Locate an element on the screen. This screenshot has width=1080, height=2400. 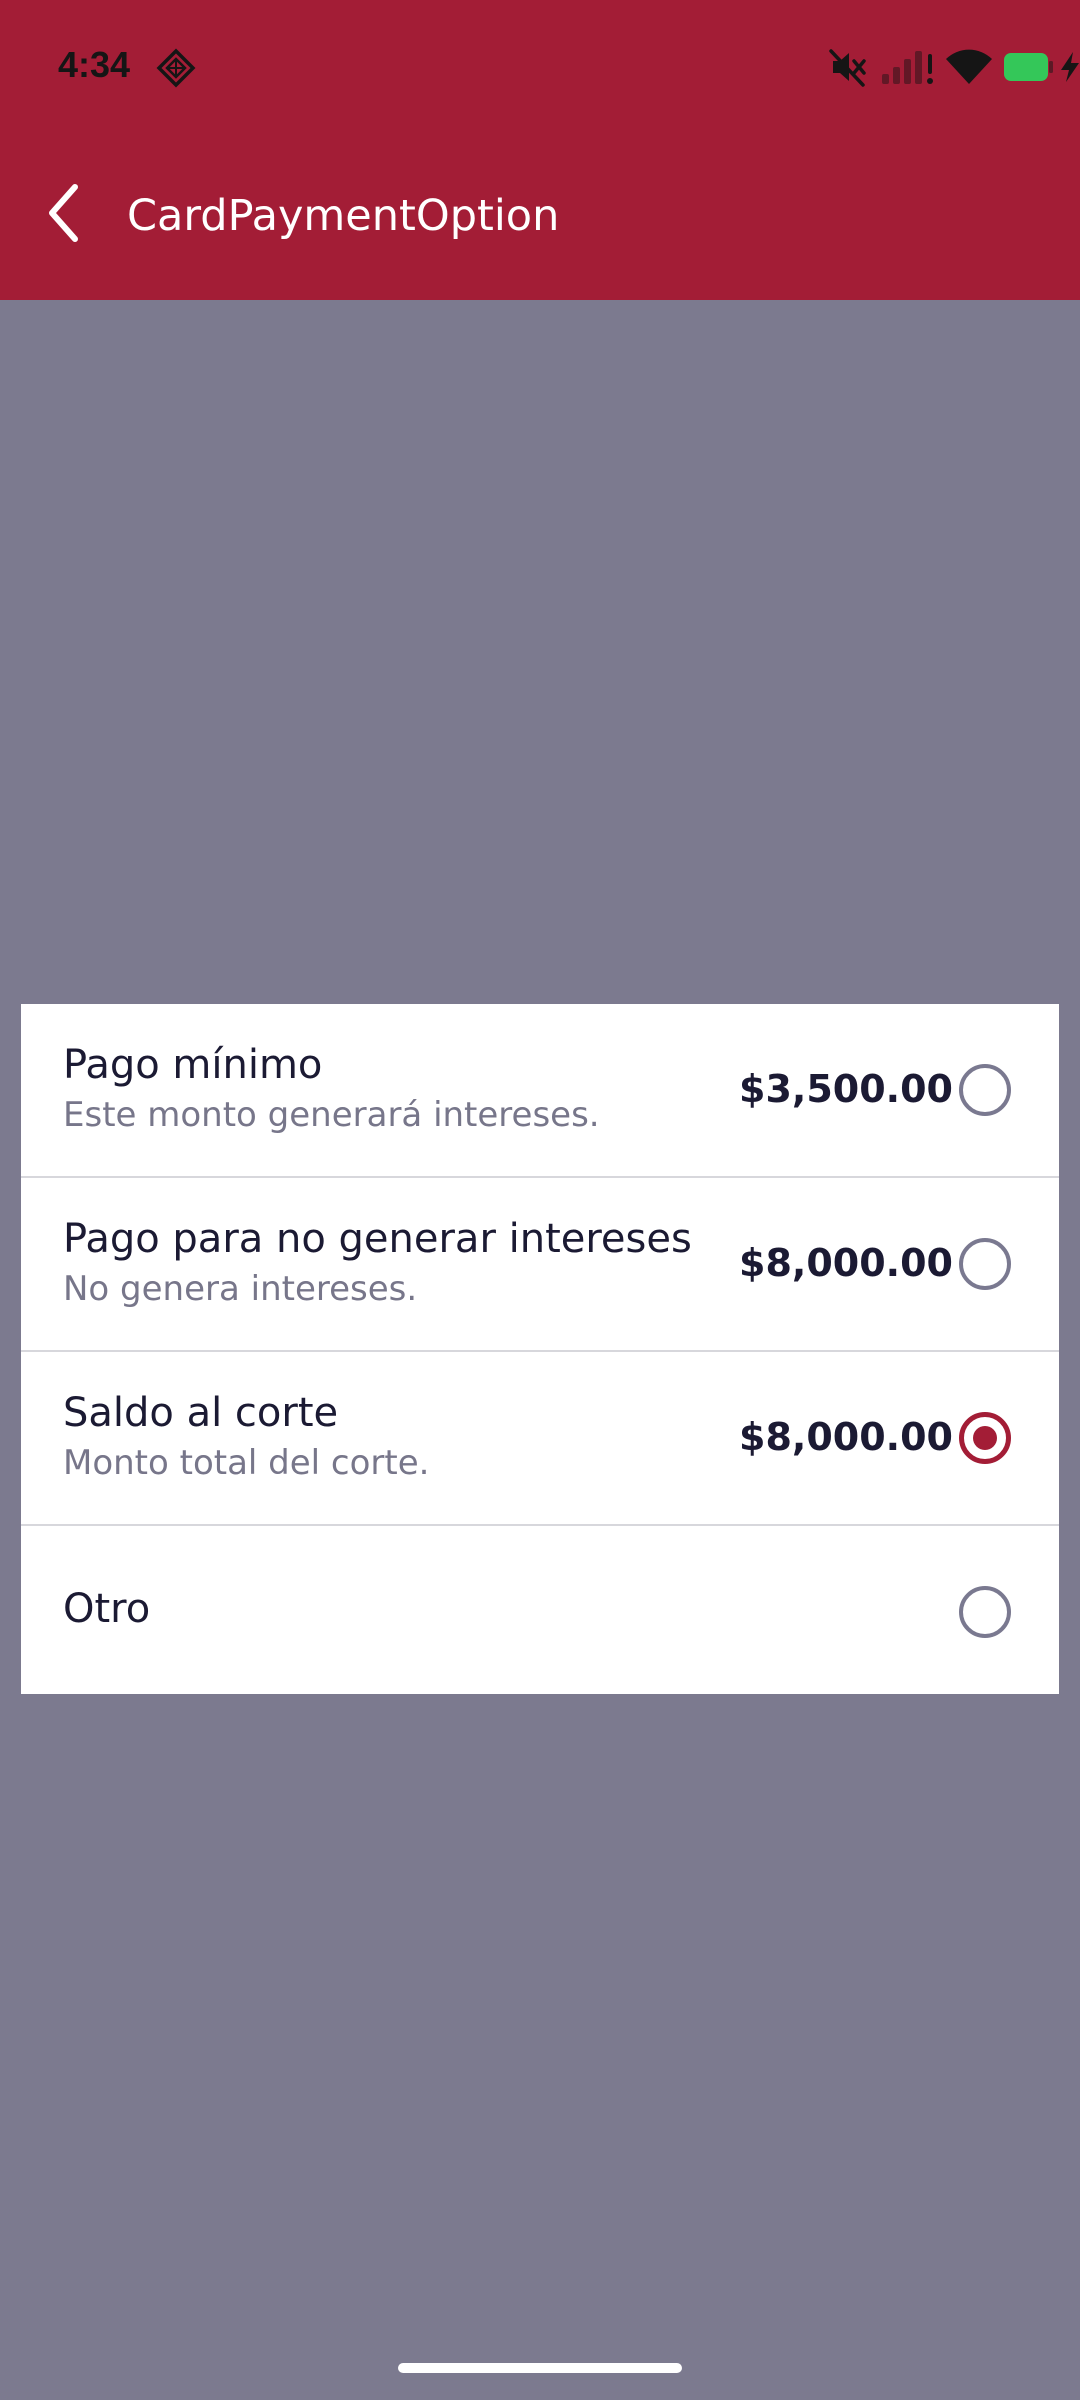
diamond-app-icon is located at coordinates (176, 68).